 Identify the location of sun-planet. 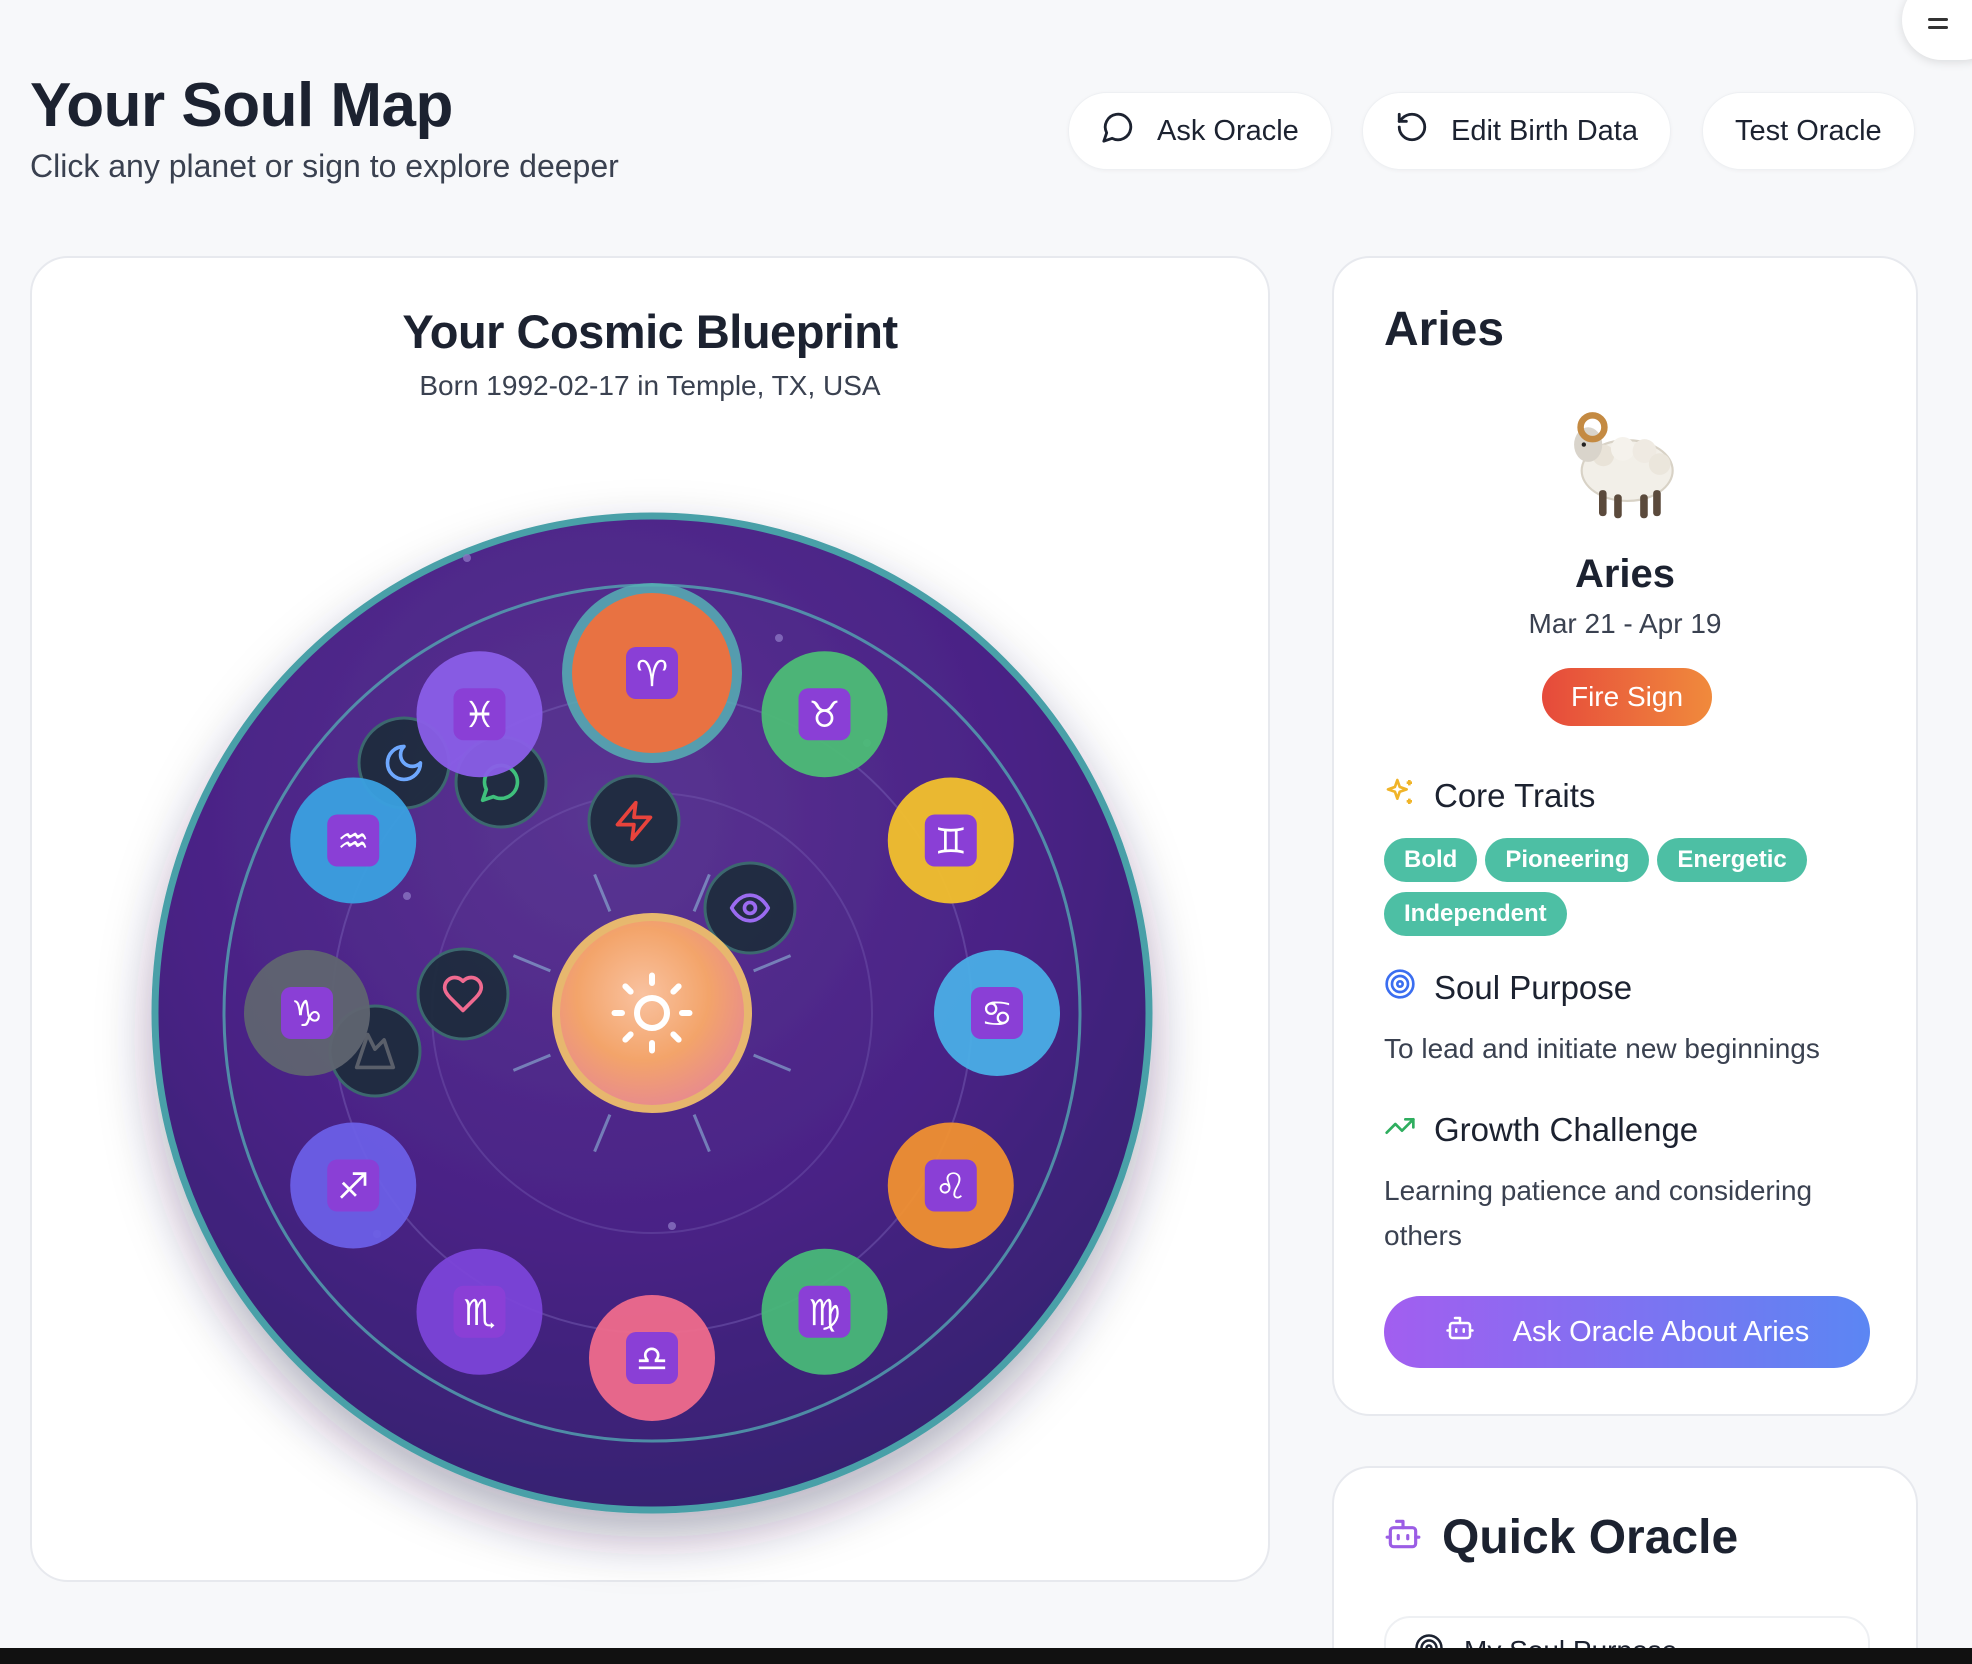
(652, 1013).